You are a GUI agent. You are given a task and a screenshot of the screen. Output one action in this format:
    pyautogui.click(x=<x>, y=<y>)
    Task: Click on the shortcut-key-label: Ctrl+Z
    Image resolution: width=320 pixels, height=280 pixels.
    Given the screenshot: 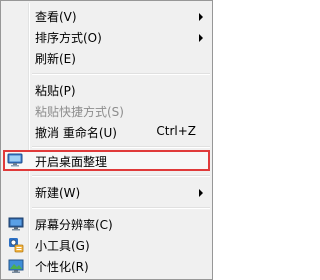 What is the action you would take?
    pyautogui.click(x=176, y=131)
    